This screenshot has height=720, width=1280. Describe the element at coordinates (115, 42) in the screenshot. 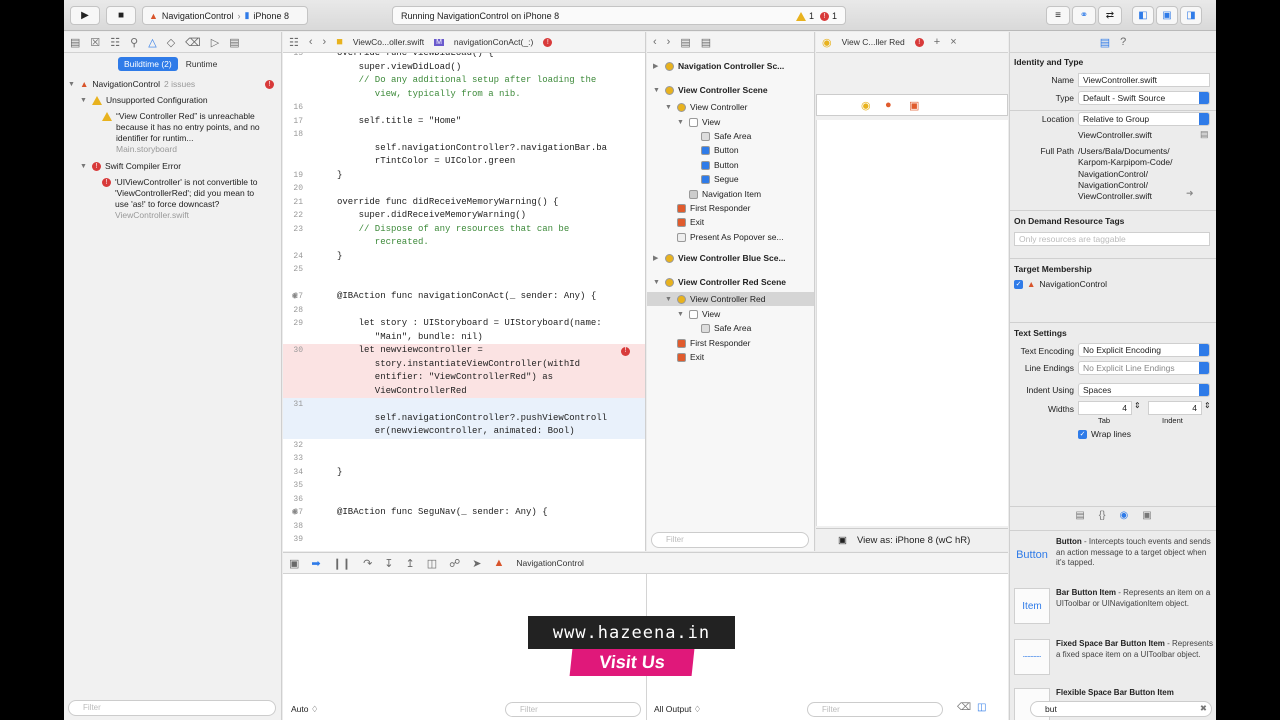

I see `hierarchy-icon: ☷` at that location.